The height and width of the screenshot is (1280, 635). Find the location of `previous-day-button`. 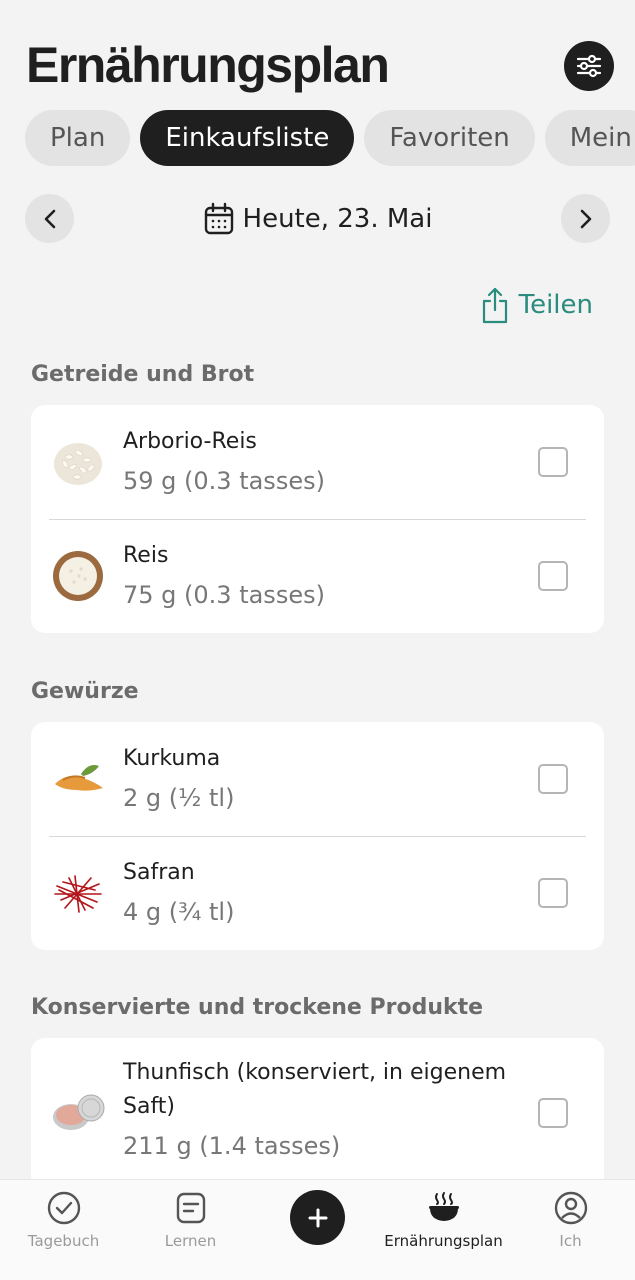

previous-day-button is located at coordinates (49, 218).